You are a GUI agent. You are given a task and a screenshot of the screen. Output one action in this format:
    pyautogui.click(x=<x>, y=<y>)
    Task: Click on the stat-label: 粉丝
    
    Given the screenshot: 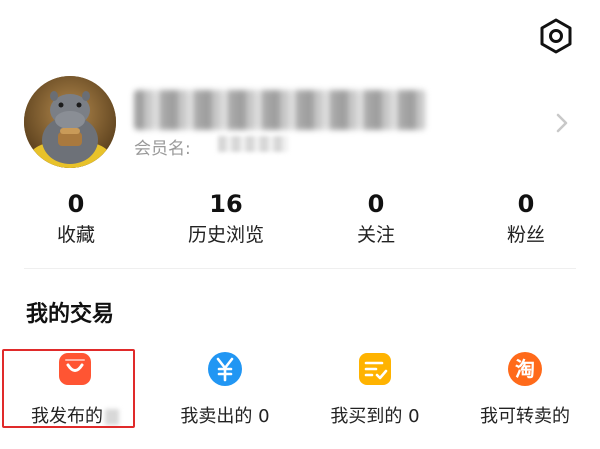 What is the action you would take?
    pyautogui.click(x=525, y=235)
    